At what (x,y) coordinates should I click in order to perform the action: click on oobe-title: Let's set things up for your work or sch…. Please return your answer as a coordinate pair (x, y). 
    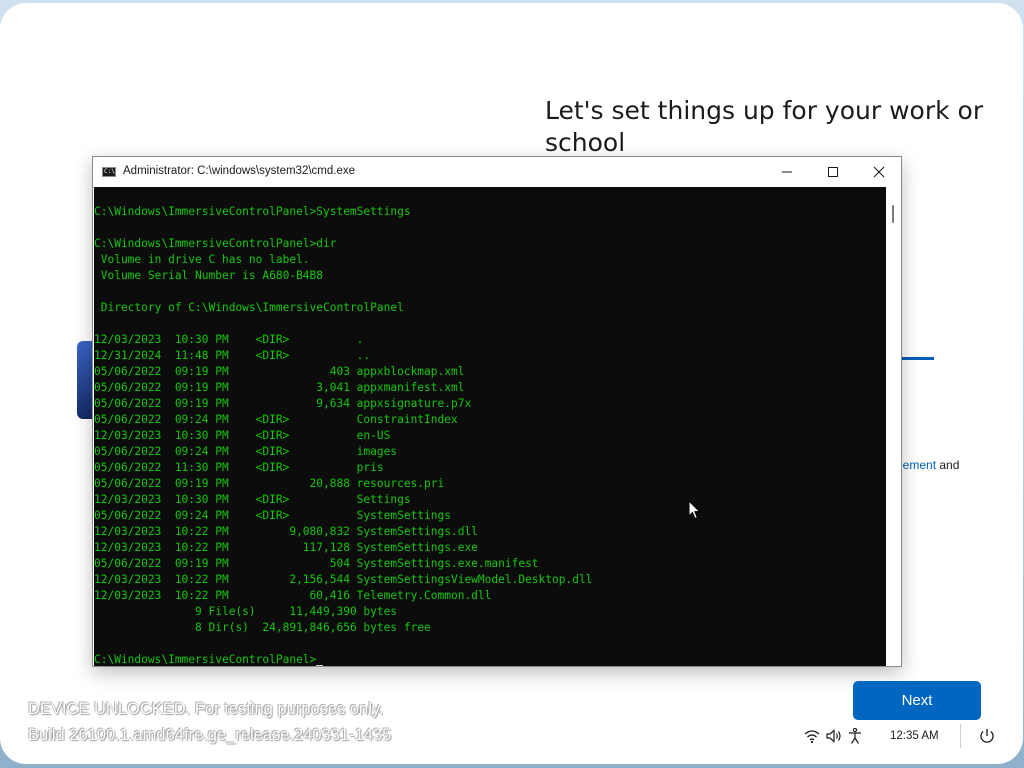
    Looking at the image, I should click on (764, 126).